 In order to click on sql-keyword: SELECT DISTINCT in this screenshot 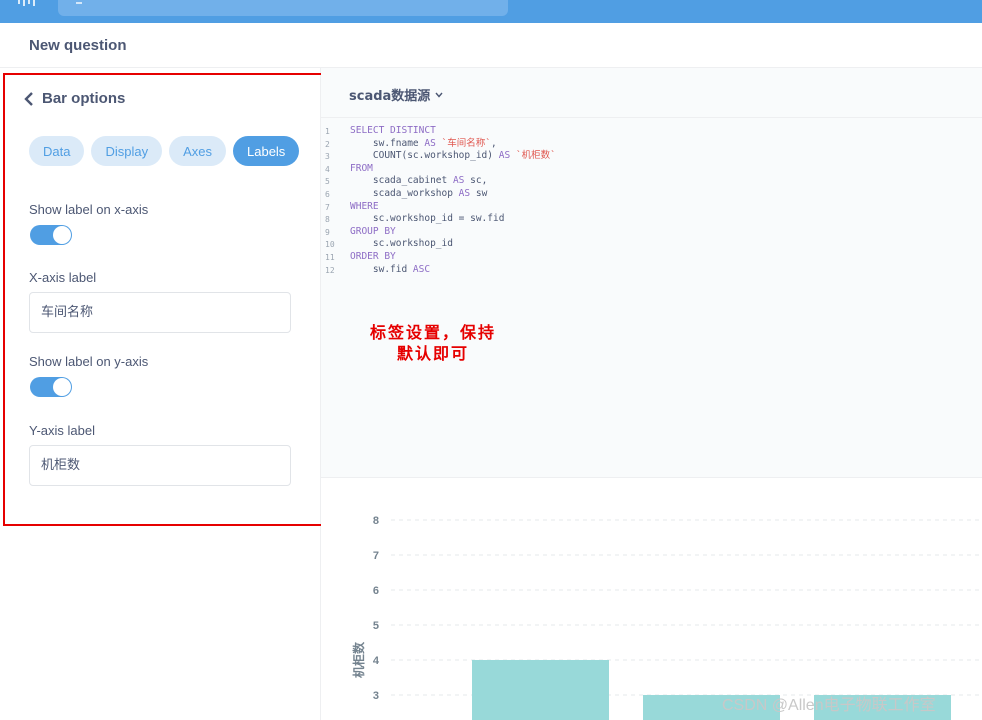, I will do `click(393, 130)`.